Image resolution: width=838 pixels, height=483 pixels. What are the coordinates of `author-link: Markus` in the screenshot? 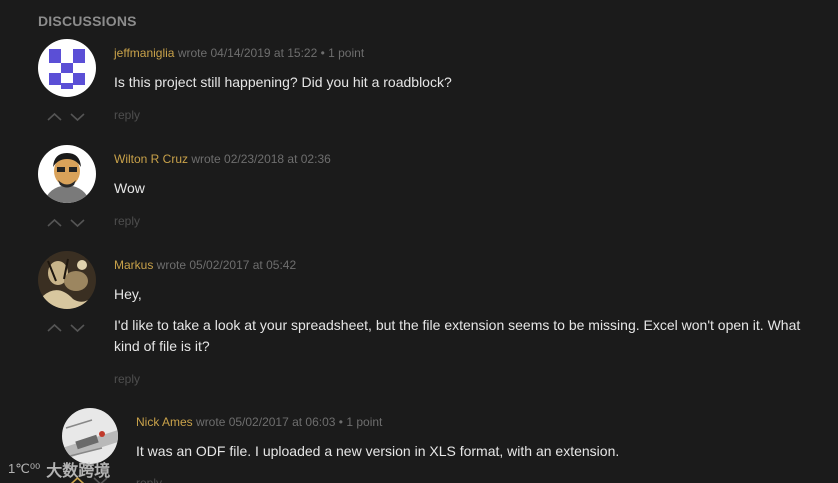 It's located at (133, 265).